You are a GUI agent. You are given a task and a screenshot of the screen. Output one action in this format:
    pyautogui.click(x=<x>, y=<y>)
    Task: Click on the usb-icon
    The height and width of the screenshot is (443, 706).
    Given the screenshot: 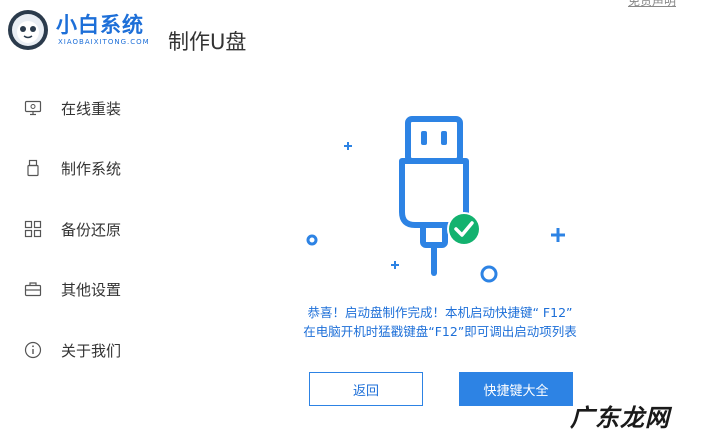 What is the action you would take?
    pyautogui.click(x=33, y=168)
    